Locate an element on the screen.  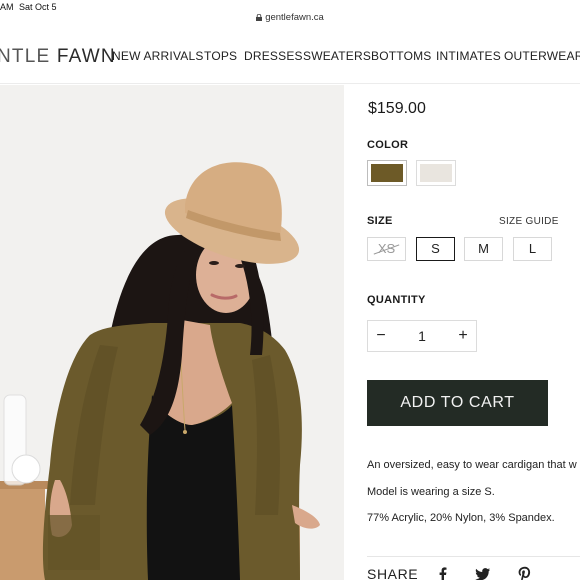
pinterest-icon is located at coordinates (525, 573).